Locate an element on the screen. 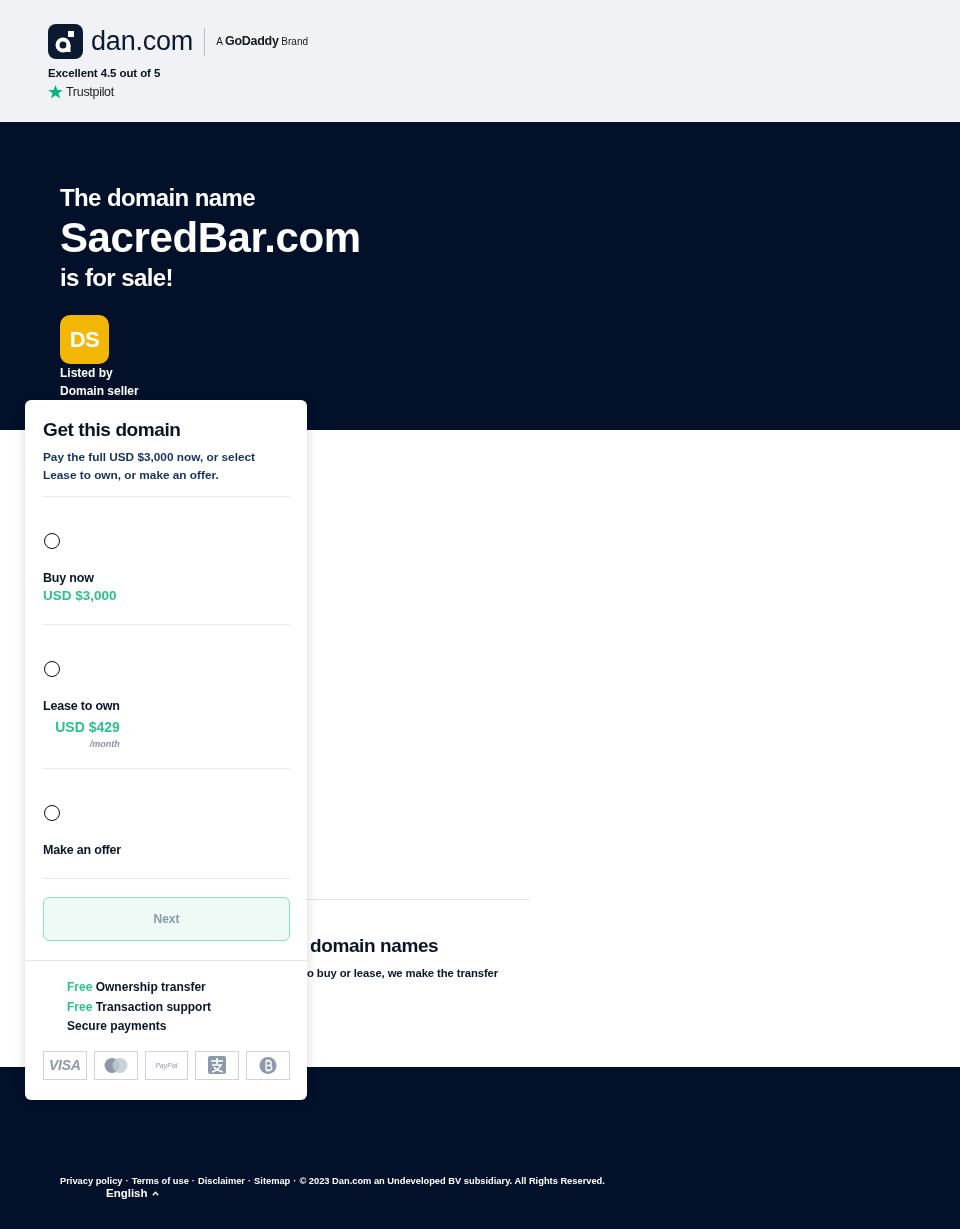 The width and height of the screenshot is (960, 1229). review-site-link: Trustpilot is located at coordinates (81, 91).